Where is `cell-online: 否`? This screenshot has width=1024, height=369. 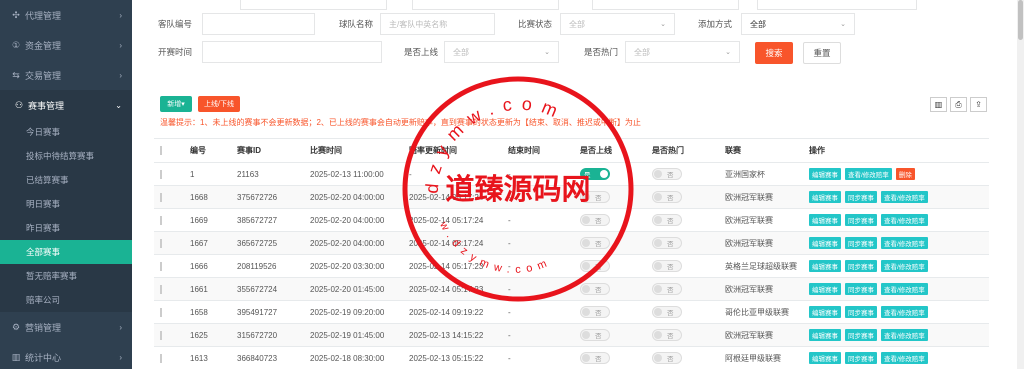 cell-online: 否 is located at coordinates (610, 312).